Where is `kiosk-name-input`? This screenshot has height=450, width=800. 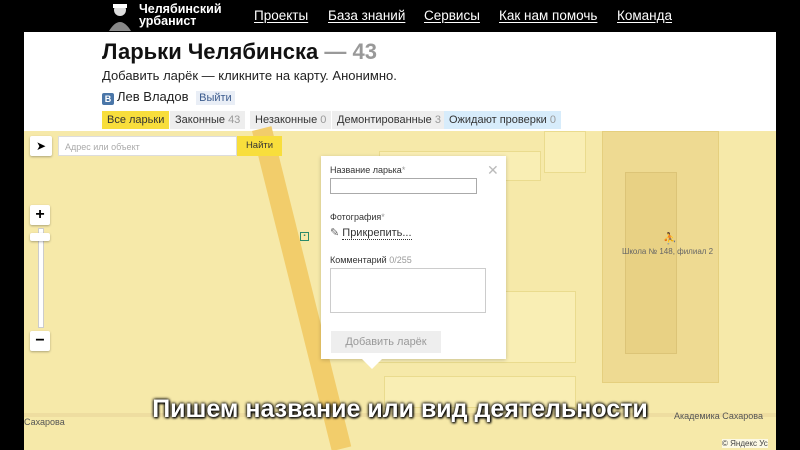
kiosk-name-input is located at coordinates (403, 186).